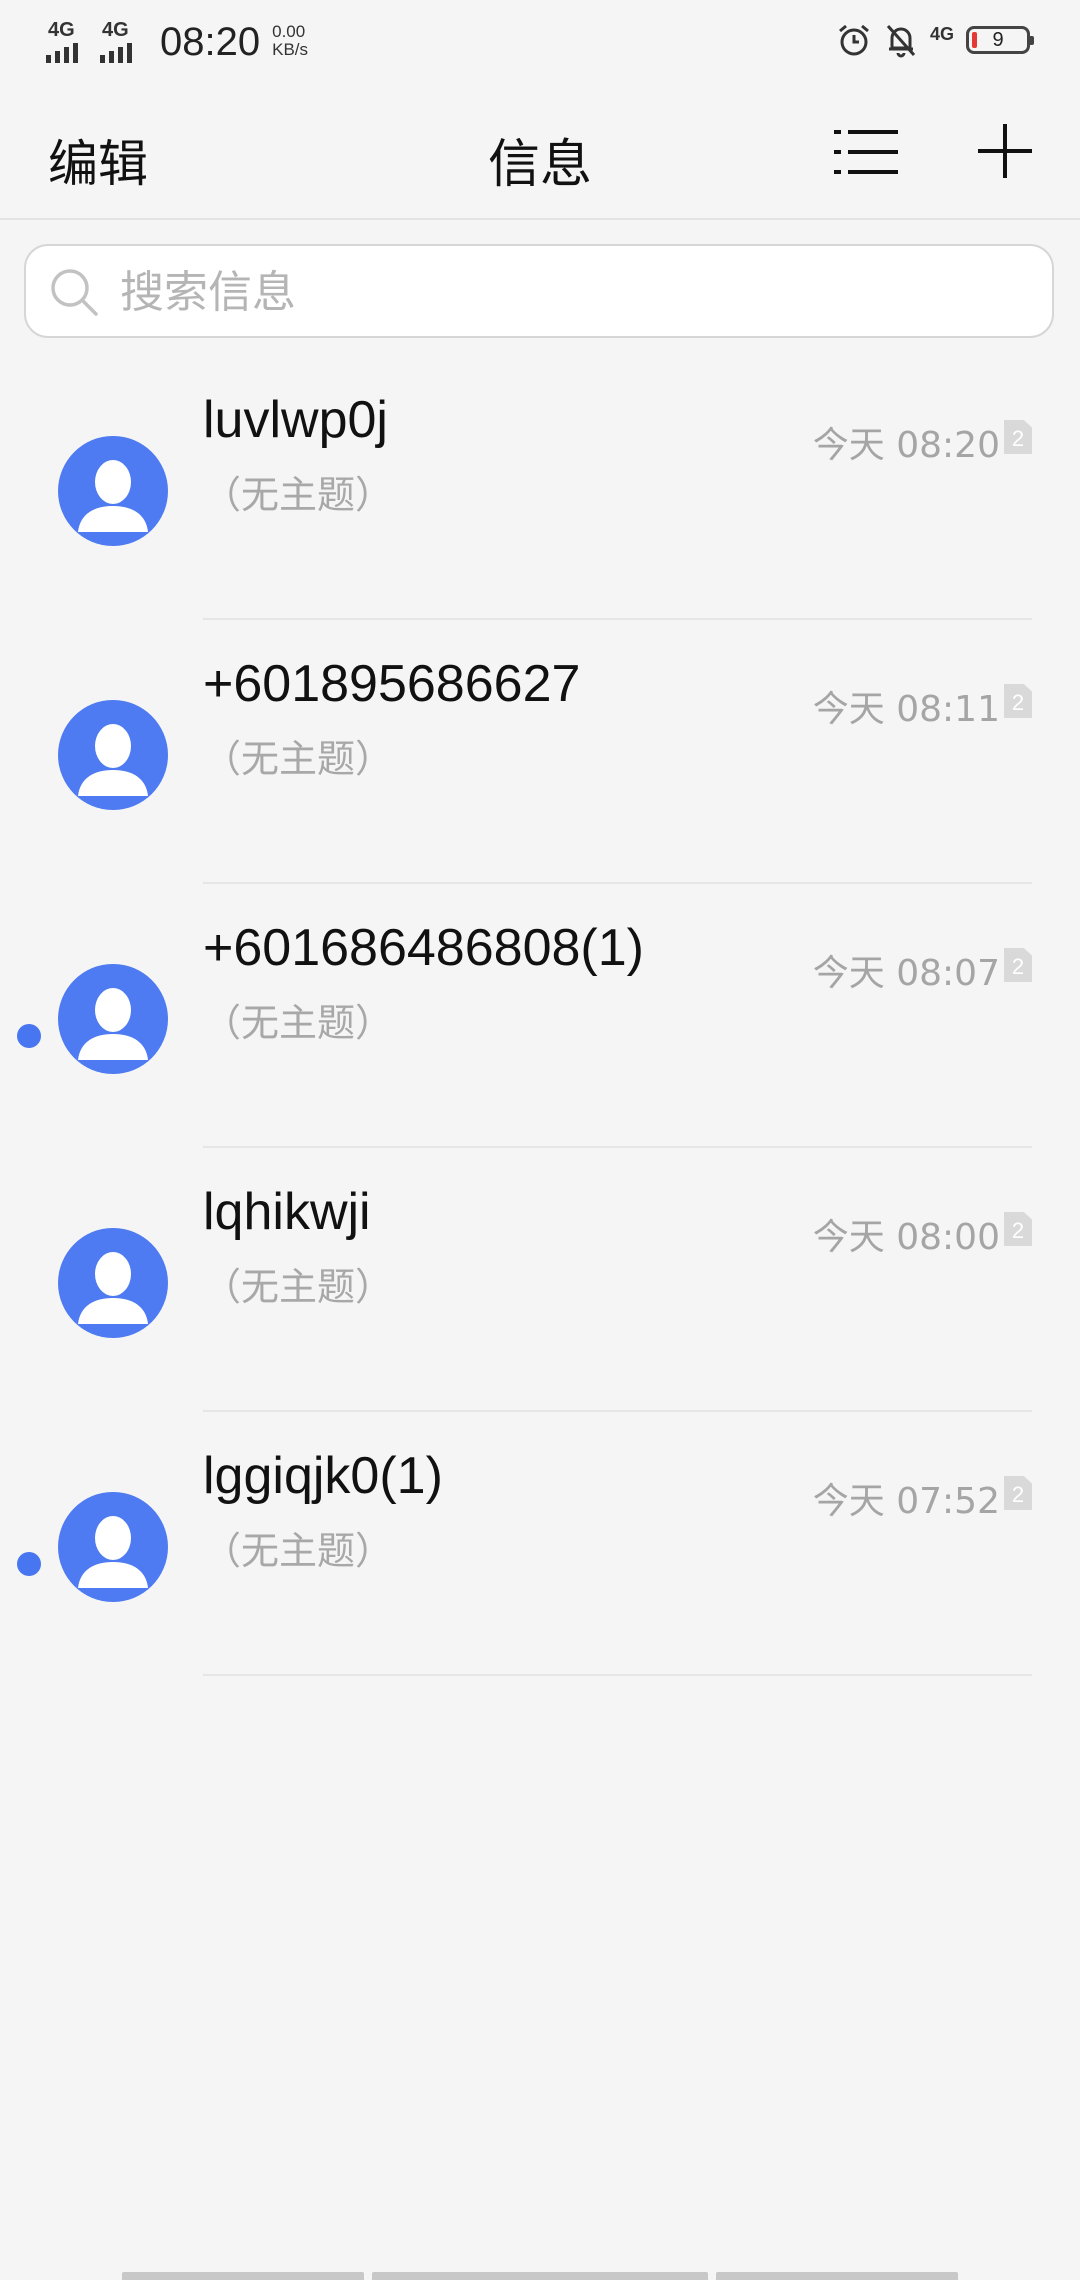 This screenshot has width=1080, height=2280. Describe the element at coordinates (617, 1675) in the screenshot. I see `divider` at that location.